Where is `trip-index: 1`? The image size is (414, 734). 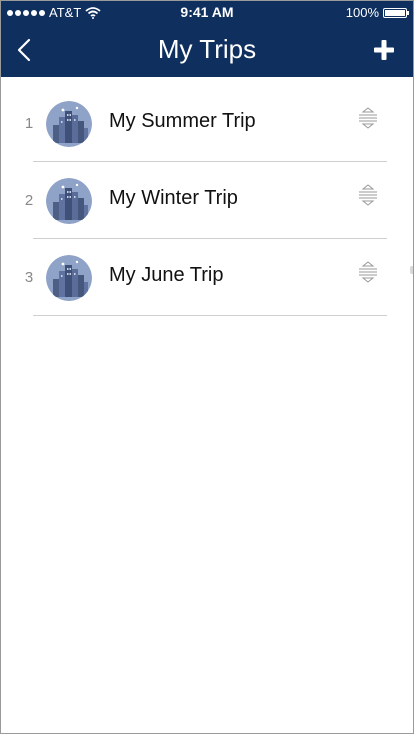 trip-index: 1 is located at coordinates (29, 123).